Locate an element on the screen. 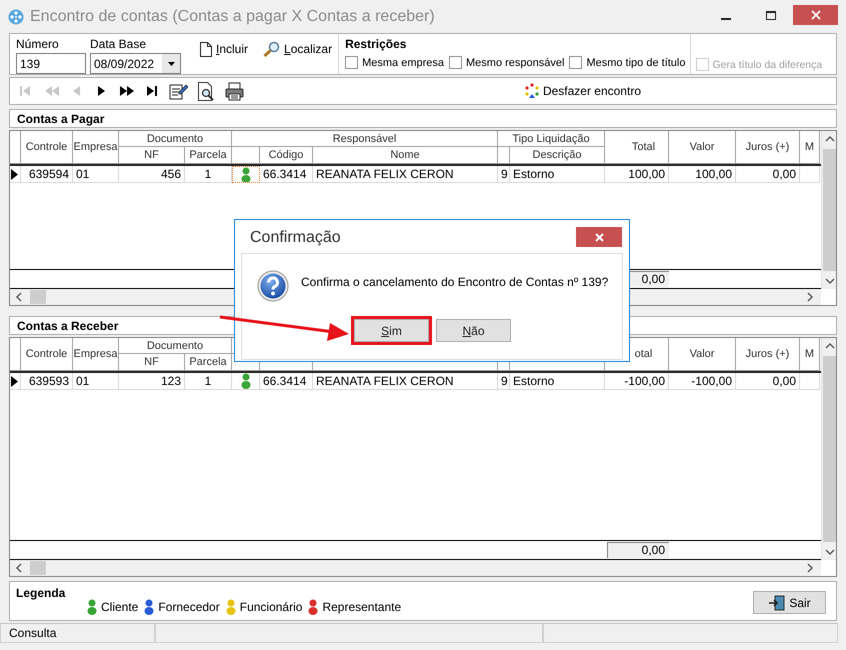 This screenshot has height=650, width=846. field-label: Data Base is located at coordinates (119, 44).